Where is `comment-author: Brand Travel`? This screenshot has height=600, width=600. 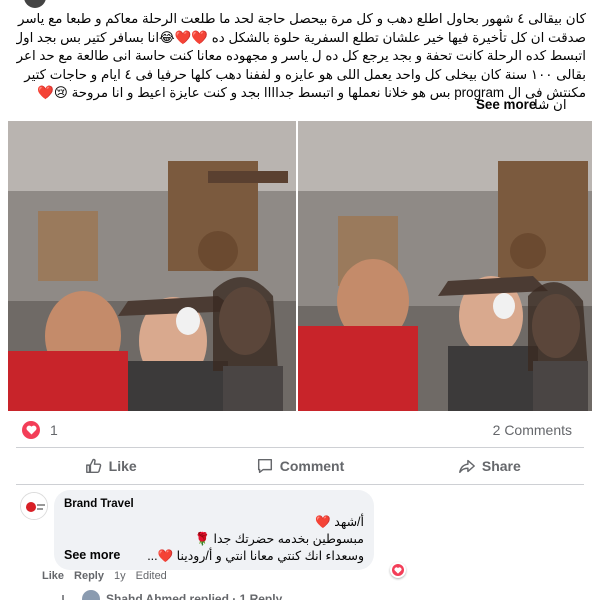 comment-author: Brand Travel is located at coordinates (99, 504).